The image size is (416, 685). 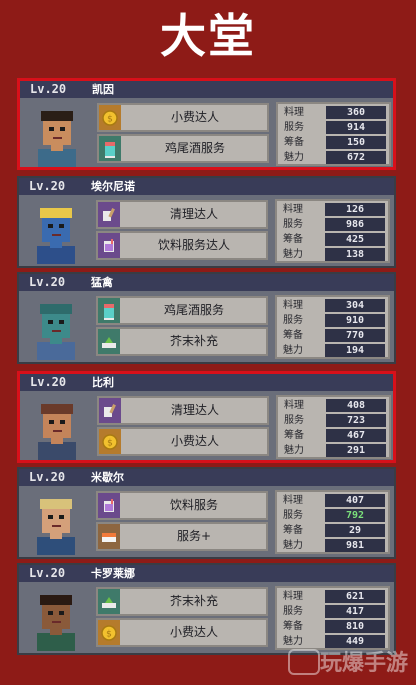 What do you see at coordinates (332, 335) in the screenshot?
I see `stat-row-prep: 筹备 770` at bounding box center [332, 335].